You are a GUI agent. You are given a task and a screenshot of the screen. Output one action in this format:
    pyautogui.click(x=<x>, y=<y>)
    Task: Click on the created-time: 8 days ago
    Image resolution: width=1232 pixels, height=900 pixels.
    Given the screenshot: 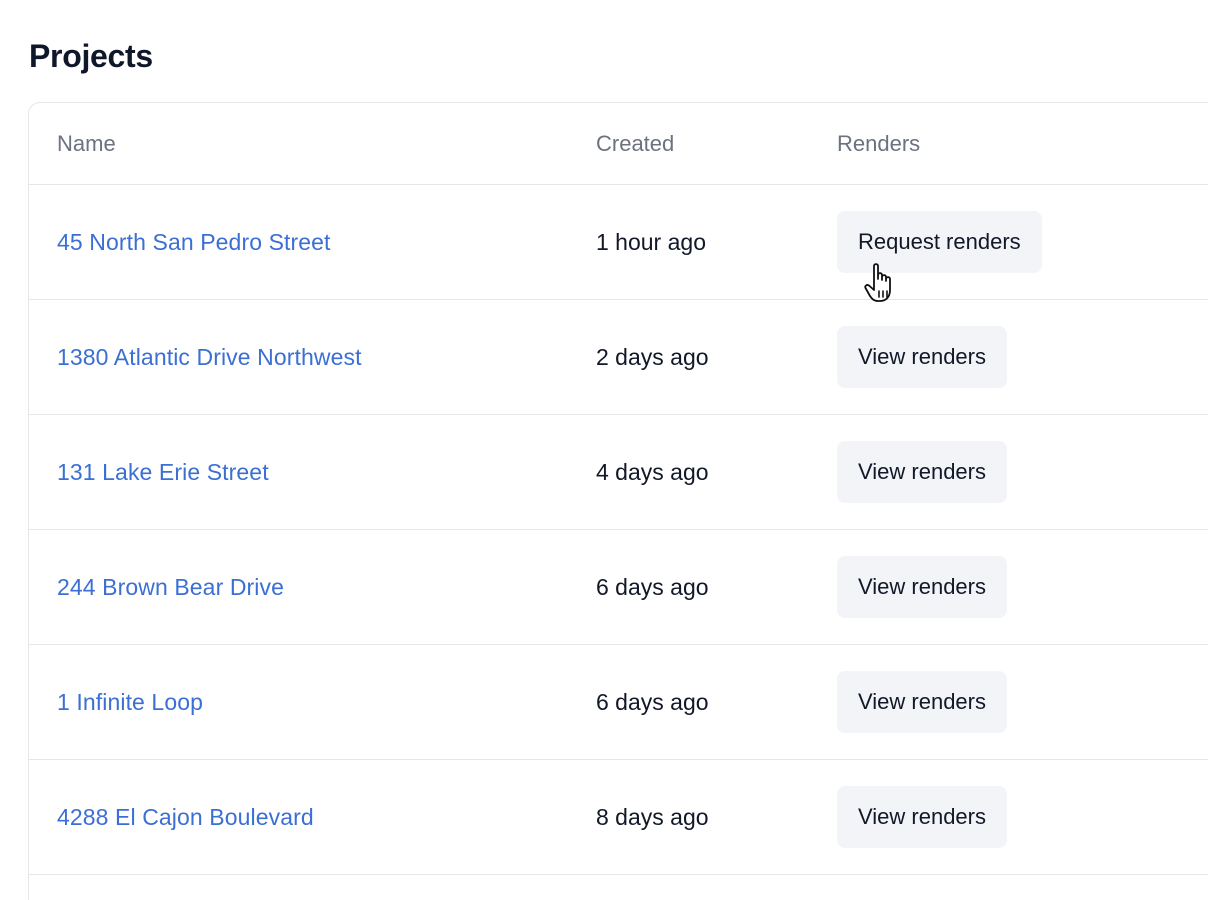 What is the action you would take?
    pyautogui.click(x=652, y=816)
    